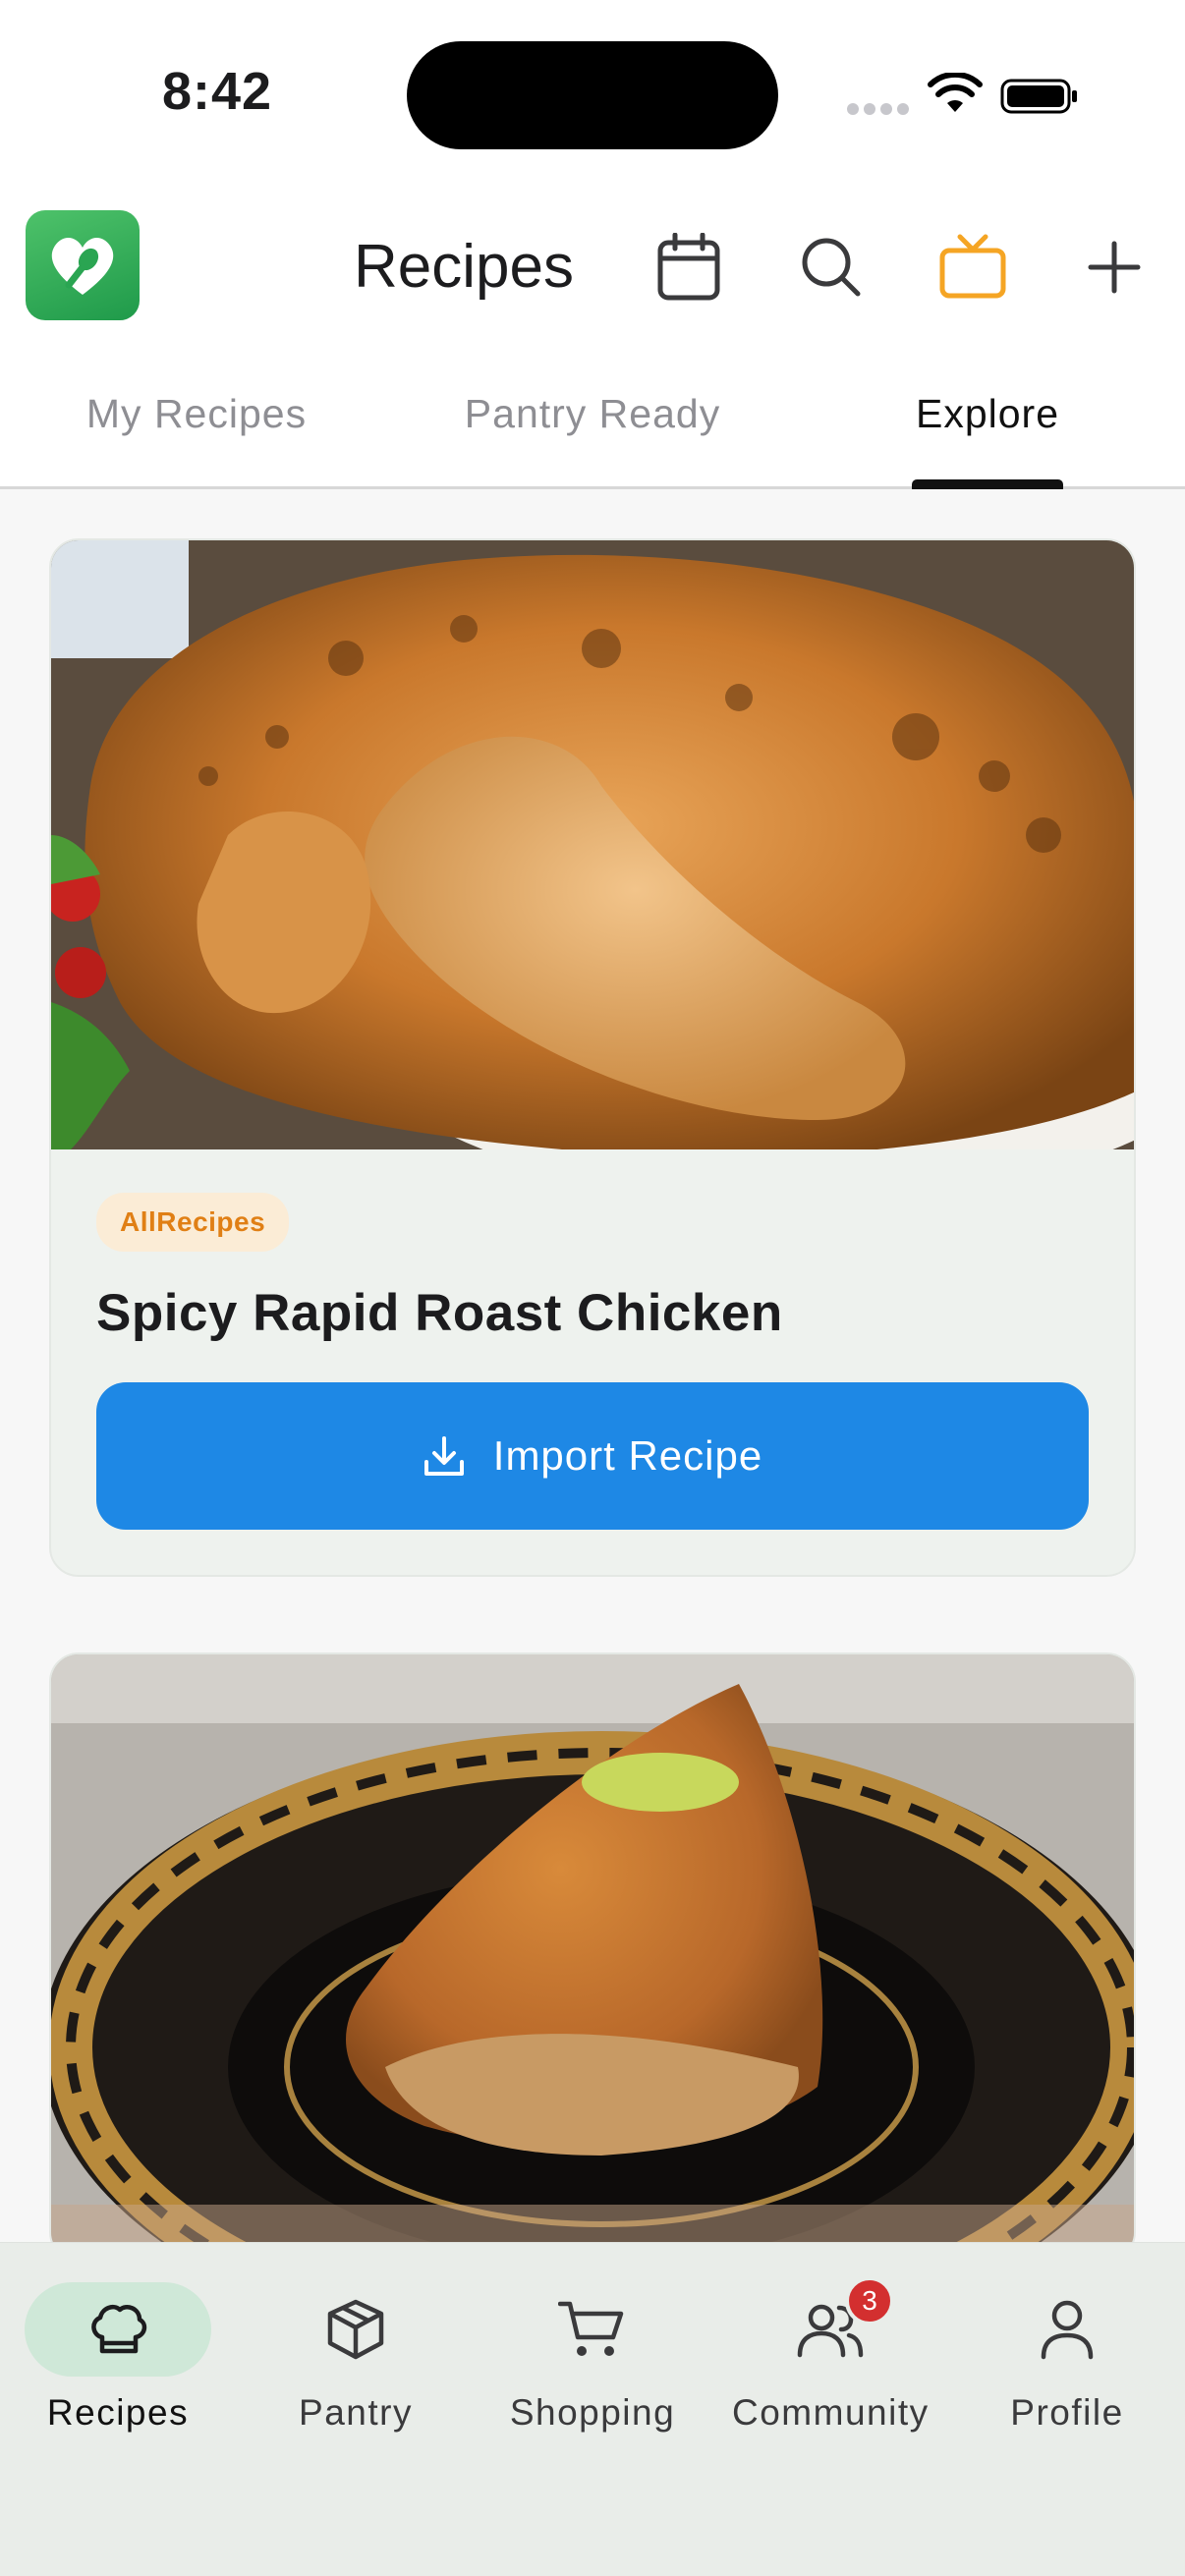  What do you see at coordinates (592, 2412) in the screenshot?
I see `nav-shopping-label: Shopping` at bounding box center [592, 2412].